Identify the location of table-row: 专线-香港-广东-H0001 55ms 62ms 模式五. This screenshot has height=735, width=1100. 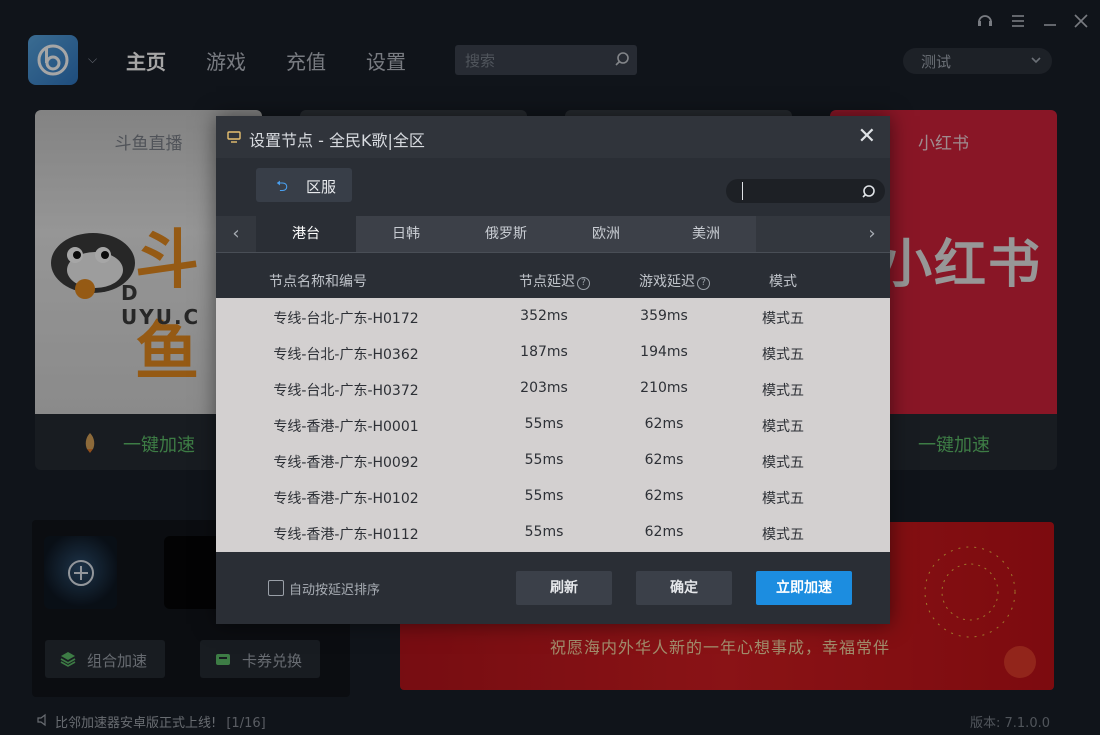
(553, 424).